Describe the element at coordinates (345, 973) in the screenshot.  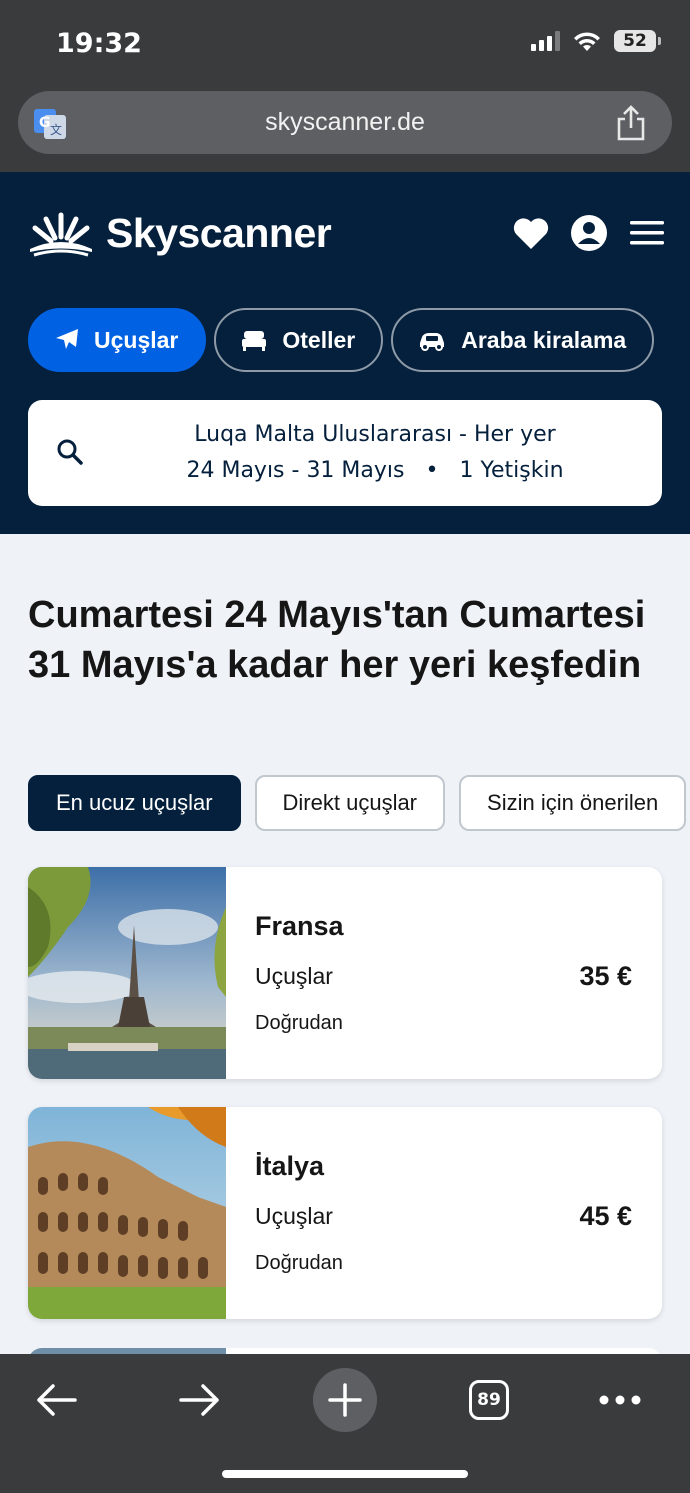
I see `destination-card: Fransa Uçuşlar 35 € Doğrudan` at that location.